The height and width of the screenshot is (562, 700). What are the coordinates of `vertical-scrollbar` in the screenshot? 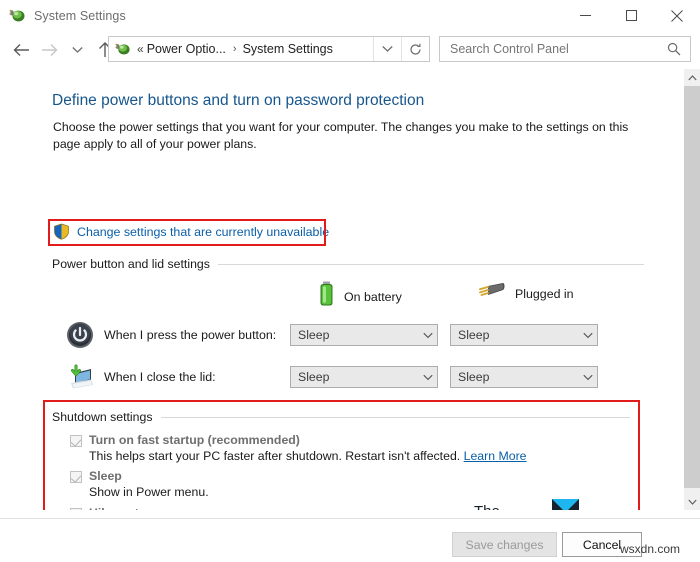 It's located at (692, 289).